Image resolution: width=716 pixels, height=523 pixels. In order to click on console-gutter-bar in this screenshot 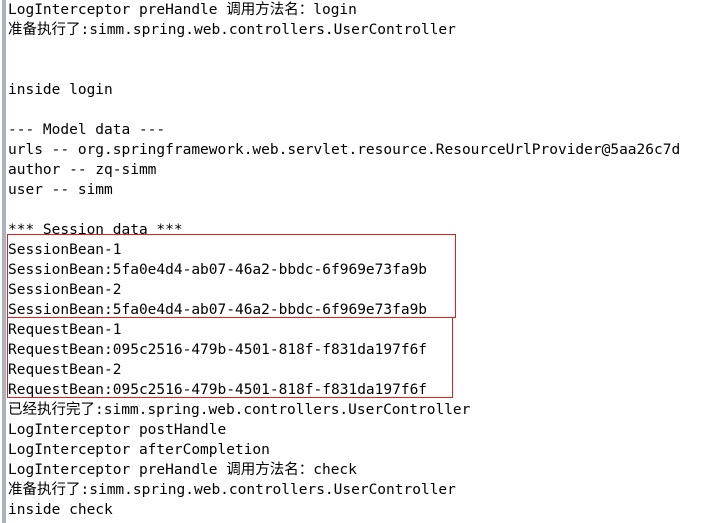, I will do `click(4, 261)`.